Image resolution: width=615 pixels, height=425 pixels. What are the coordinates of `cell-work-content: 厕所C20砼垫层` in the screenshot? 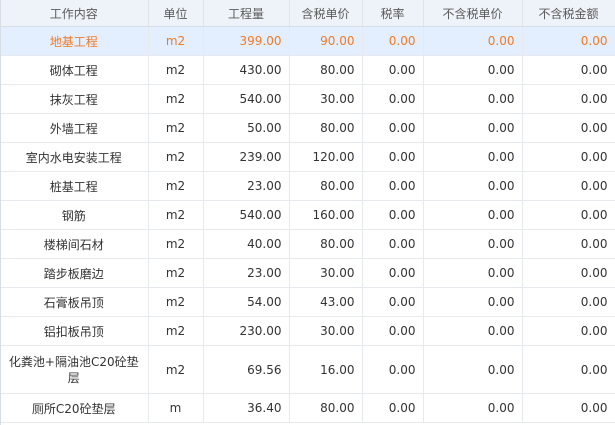 It's located at (74, 408).